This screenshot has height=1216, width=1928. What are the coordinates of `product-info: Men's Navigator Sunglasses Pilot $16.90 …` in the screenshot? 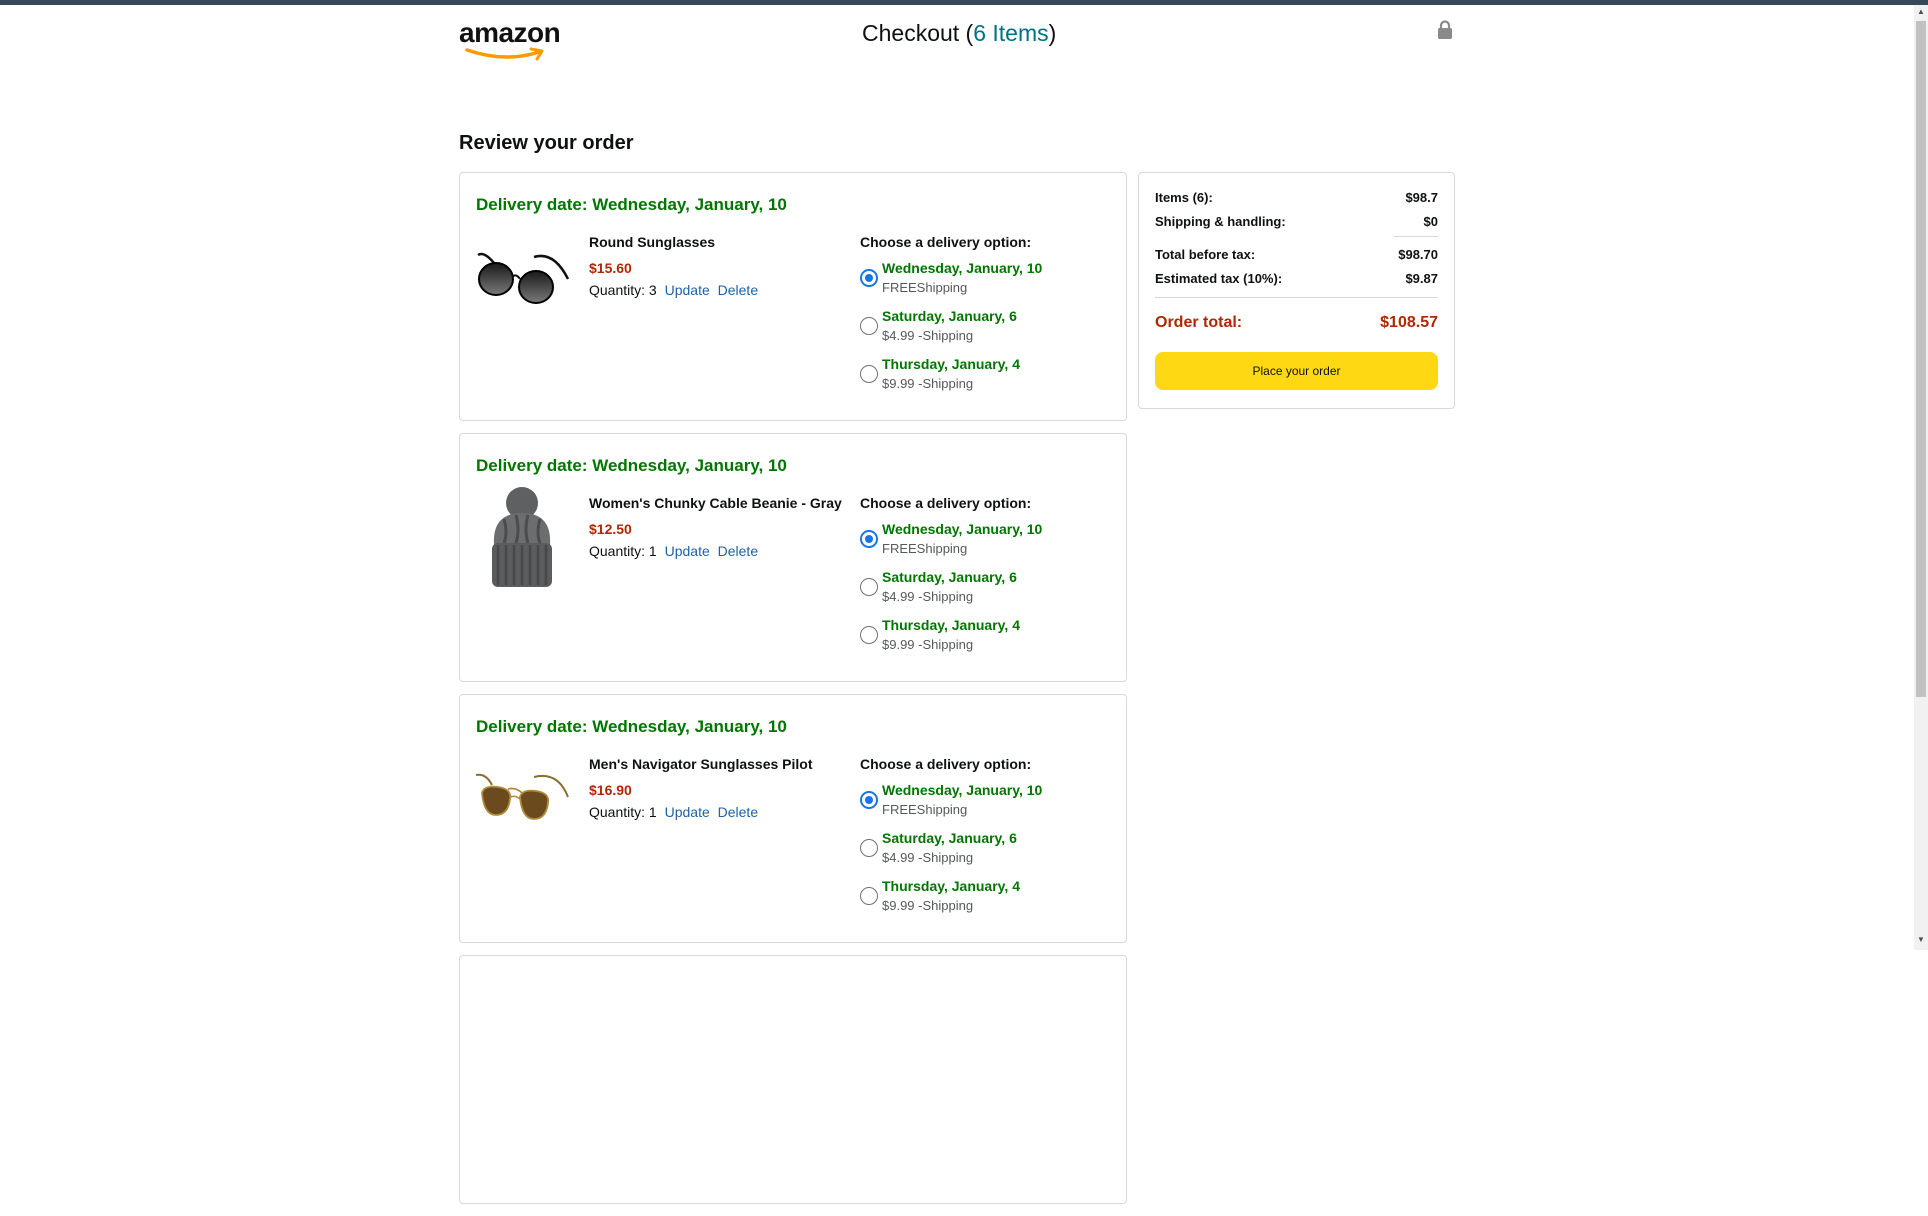 It's located at (719, 788).